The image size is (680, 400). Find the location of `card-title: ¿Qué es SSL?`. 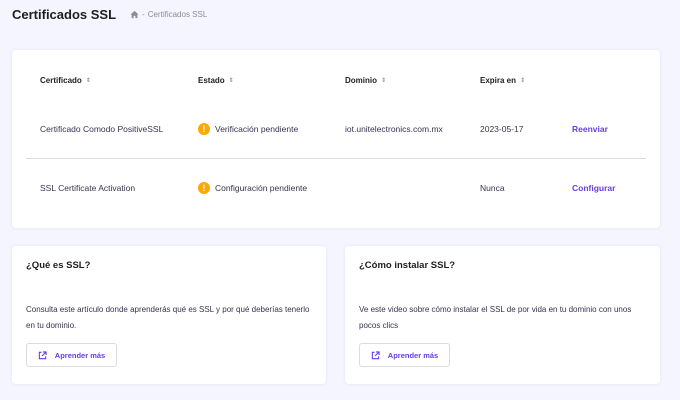

card-title: ¿Qué es SSL? is located at coordinates (58, 265).